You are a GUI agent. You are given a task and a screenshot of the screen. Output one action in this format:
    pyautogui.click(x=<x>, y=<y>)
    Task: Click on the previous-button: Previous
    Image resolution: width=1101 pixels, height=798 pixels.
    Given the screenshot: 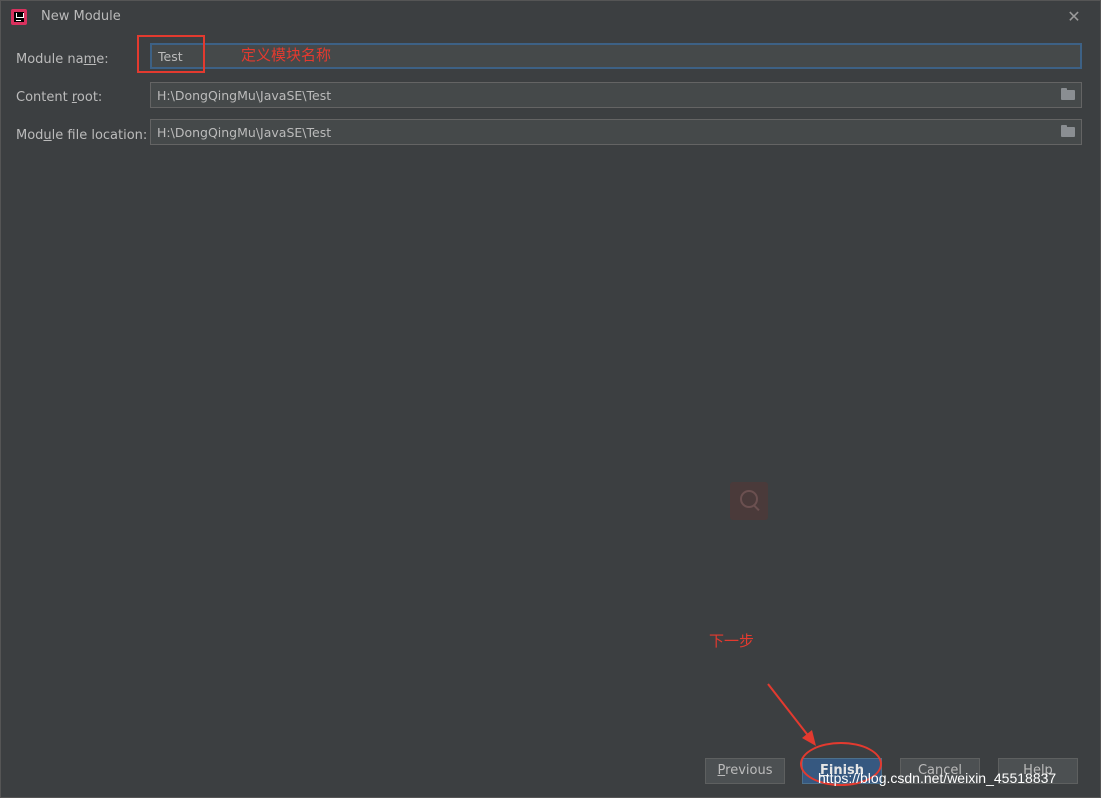 What is the action you would take?
    pyautogui.click(x=745, y=771)
    